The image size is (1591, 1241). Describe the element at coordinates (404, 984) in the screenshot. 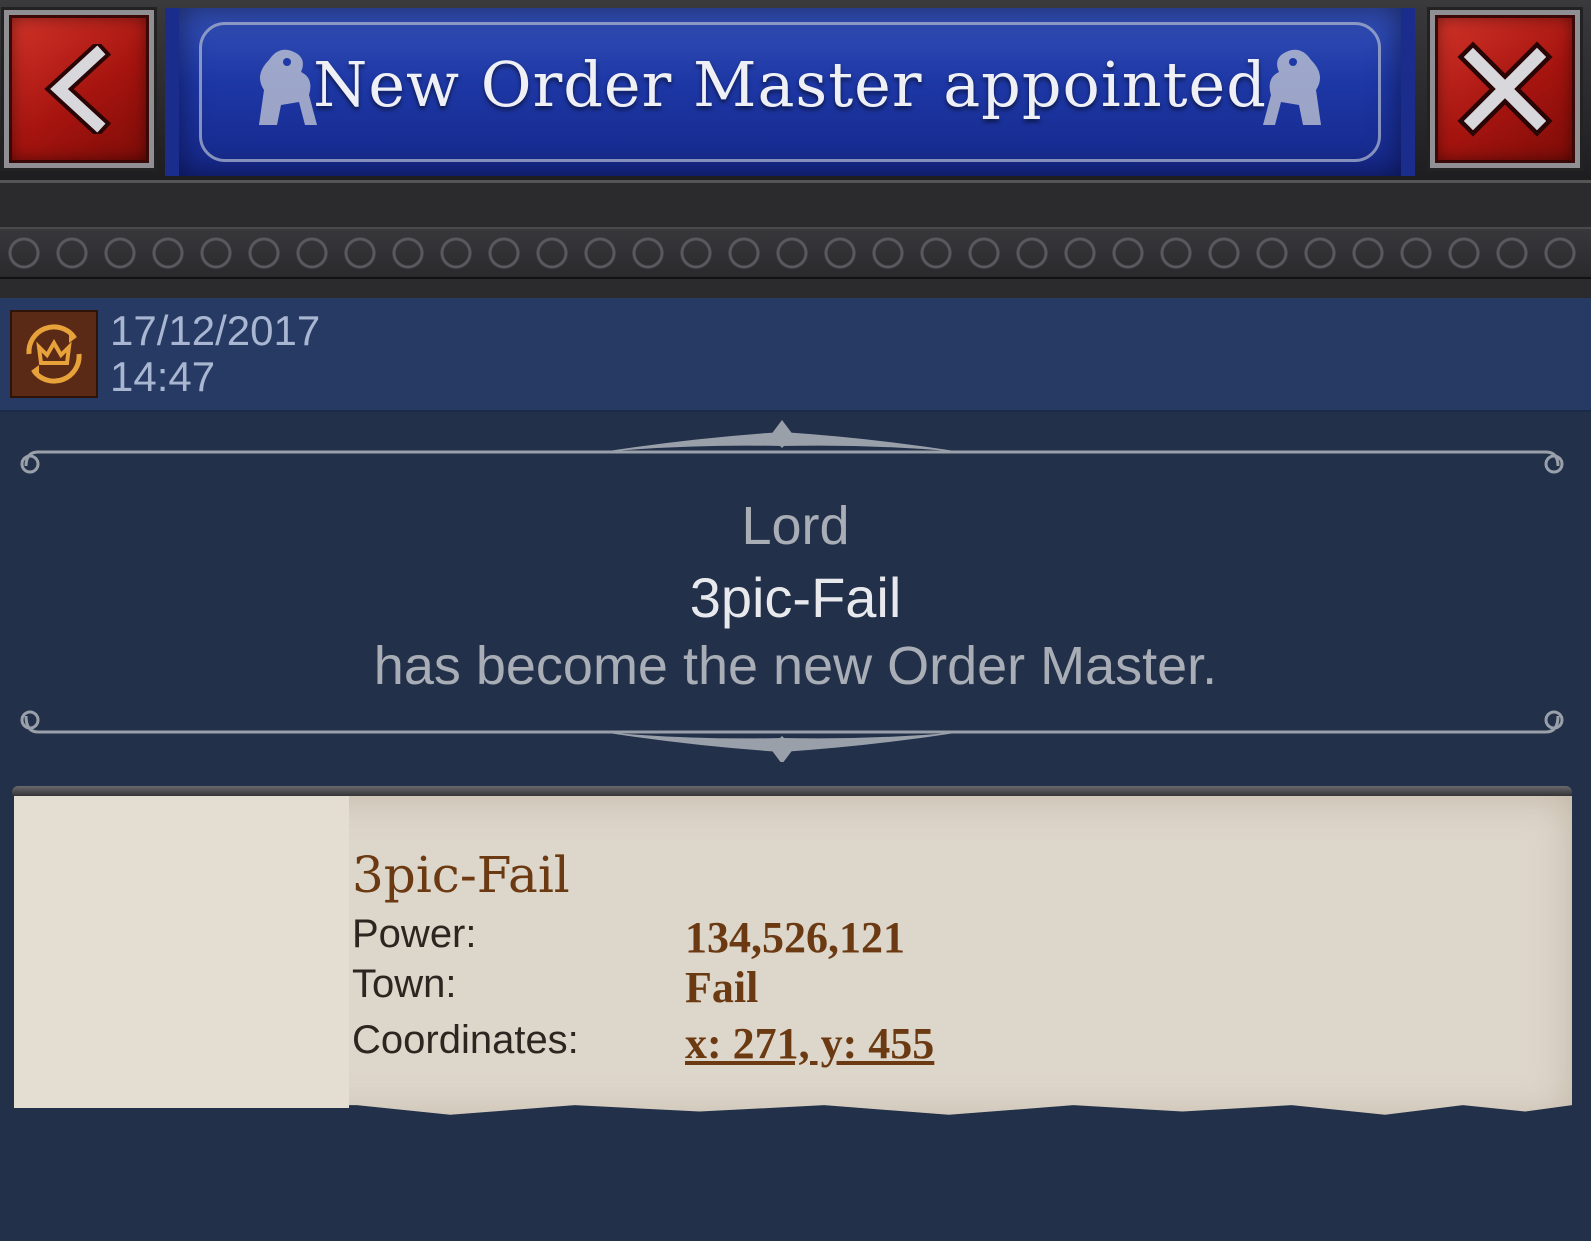

I see `town-label: Town:` at that location.